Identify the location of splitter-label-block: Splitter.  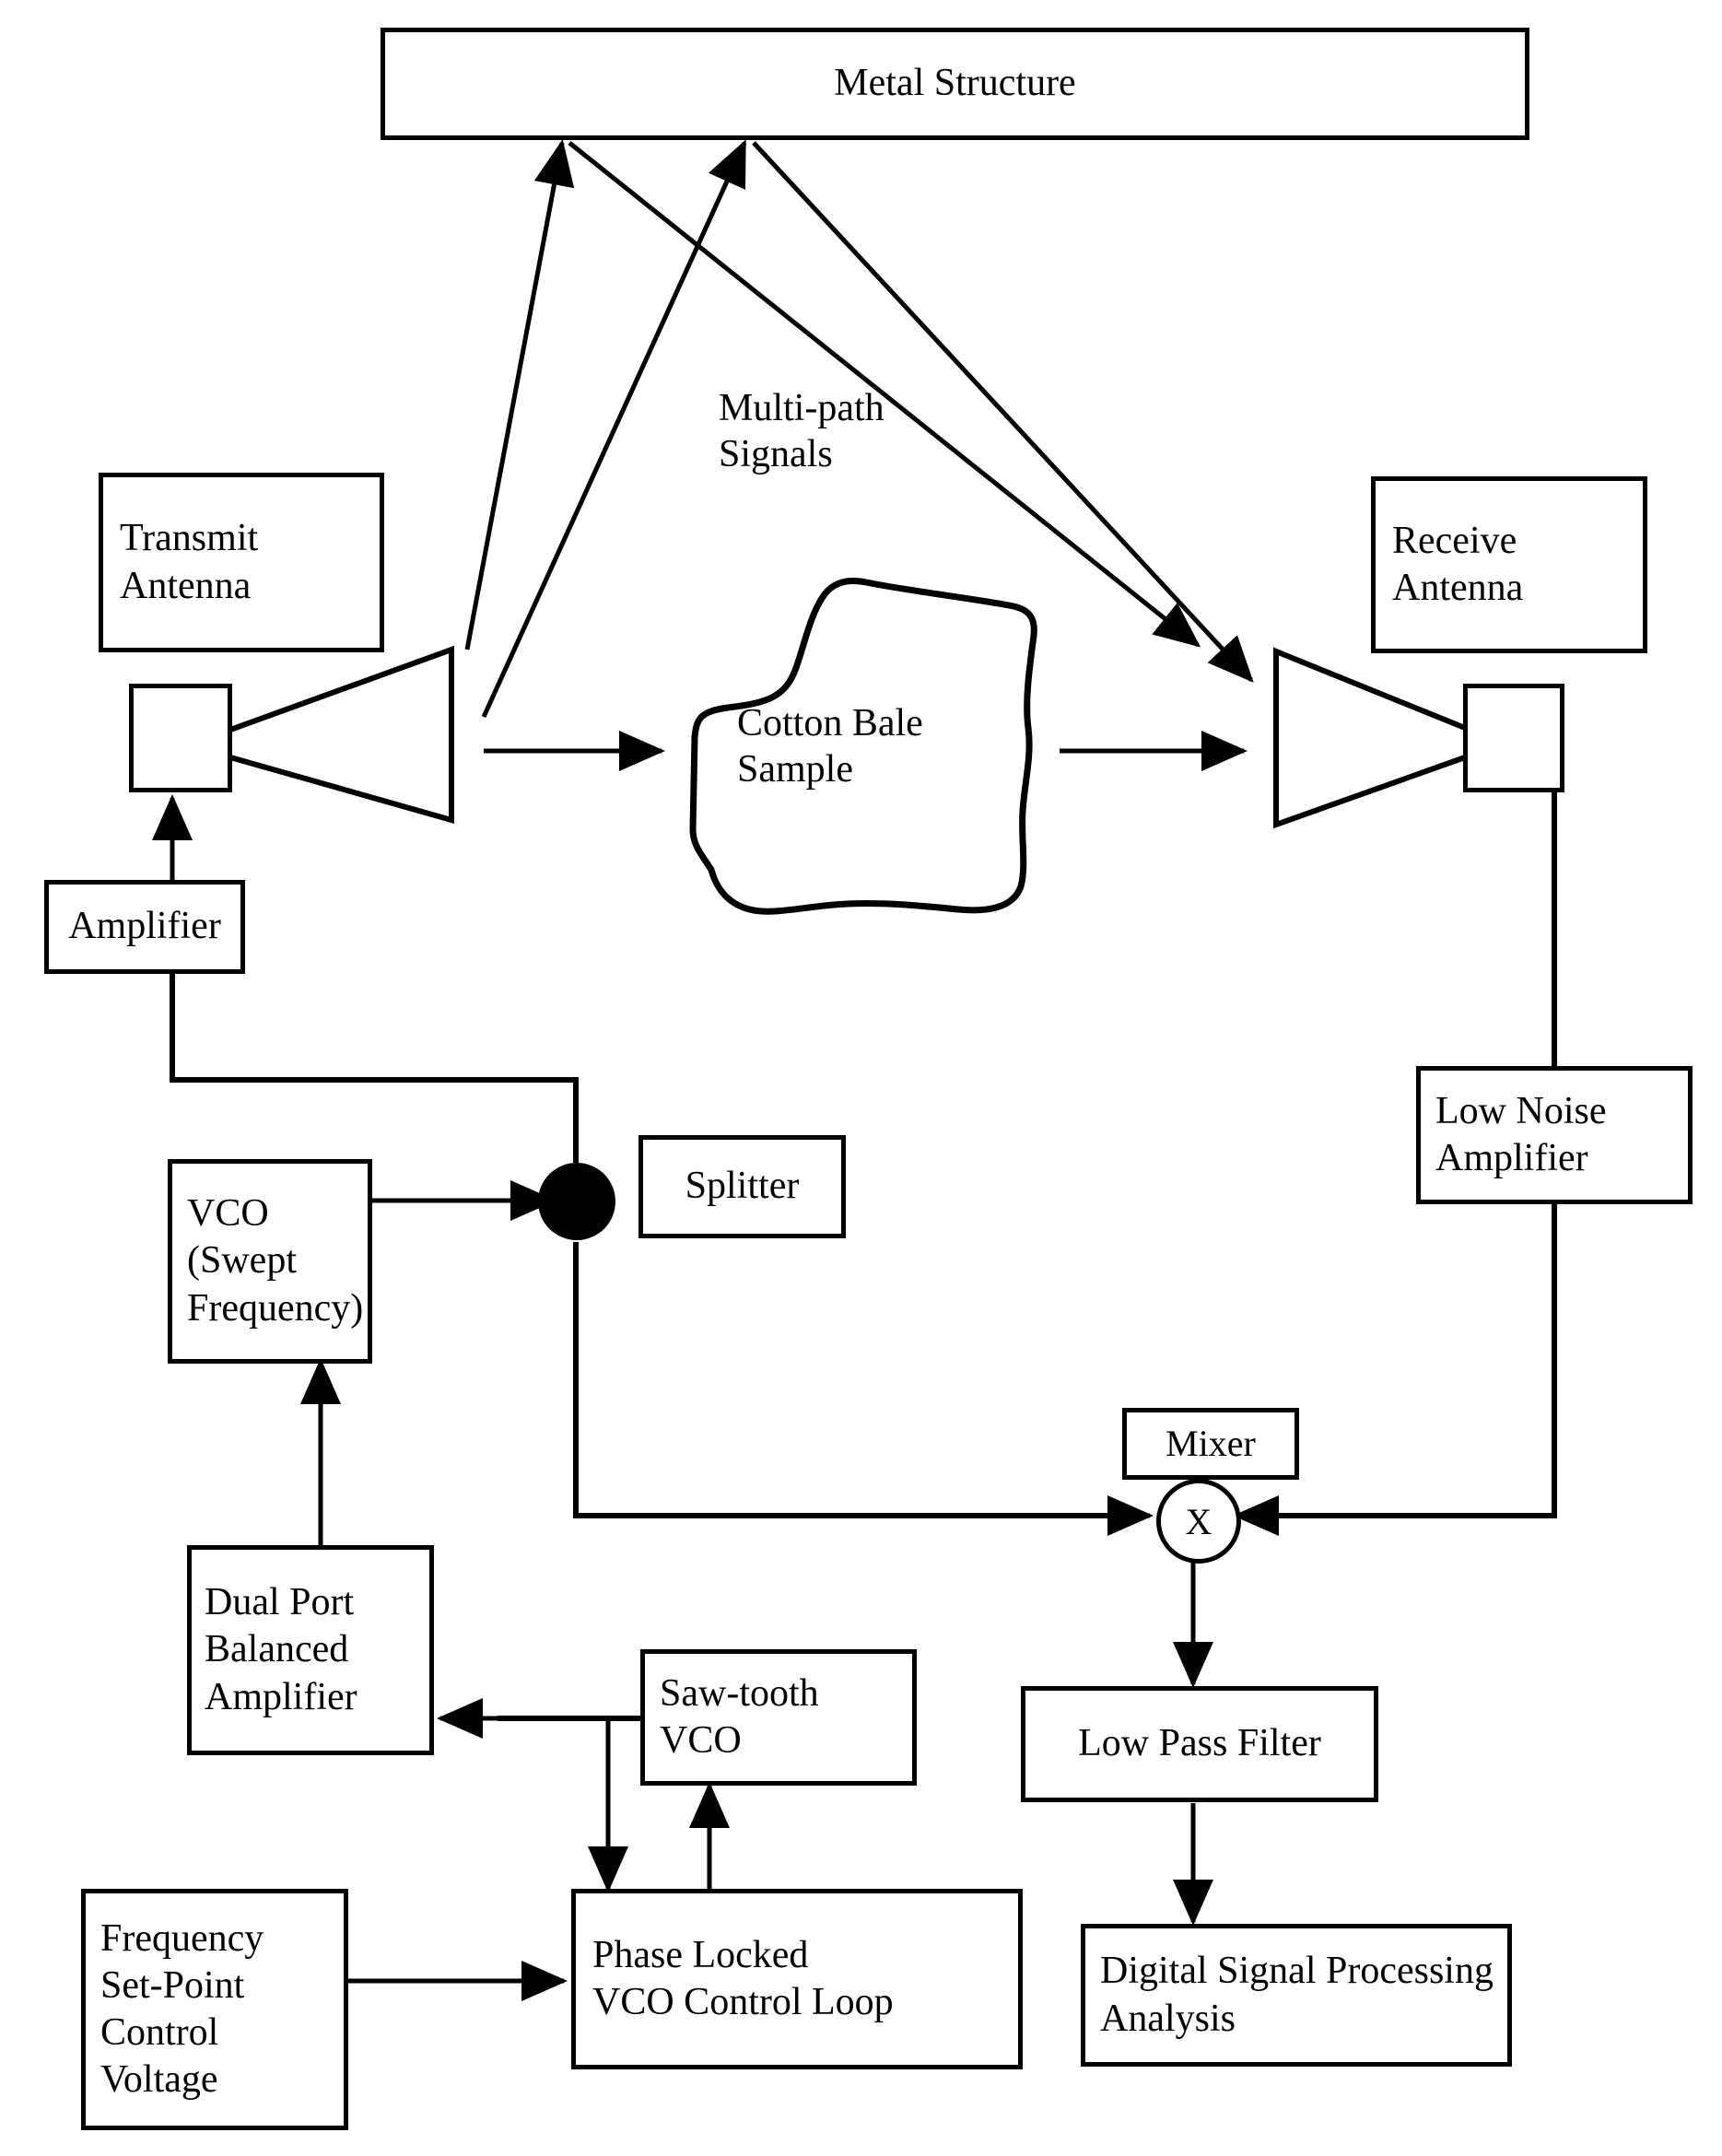
(742, 1186).